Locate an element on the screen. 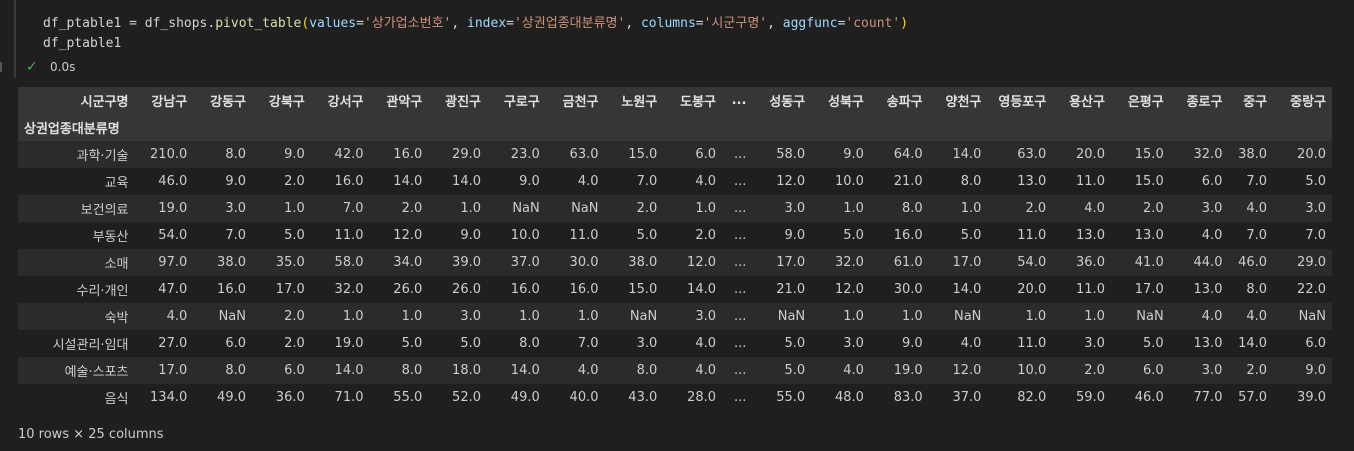 The image size is (1354, 451). table-cell: 47.0 is located at coordinates (164, 289).